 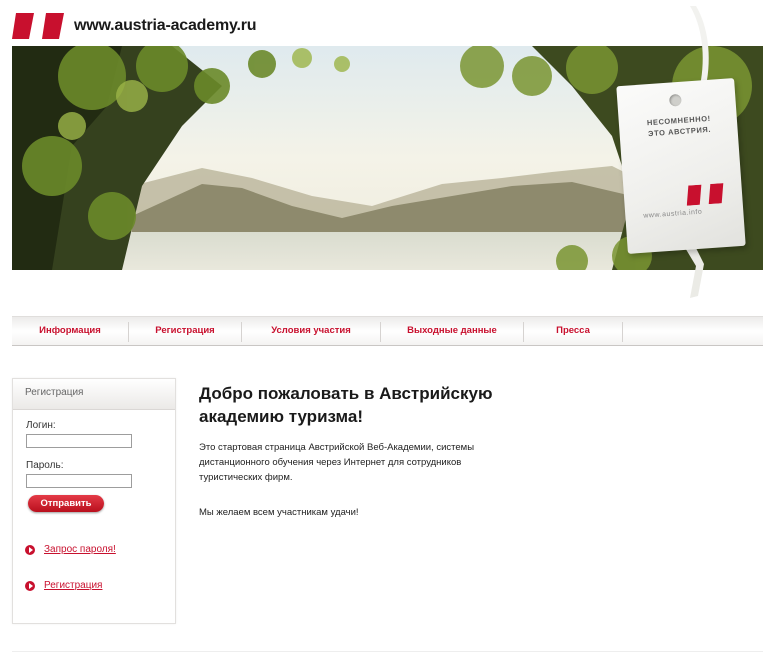 What do you see at coordinates (675, 100) in the screenshot?
I see `tag-hole` at bounding box center [675, 100].